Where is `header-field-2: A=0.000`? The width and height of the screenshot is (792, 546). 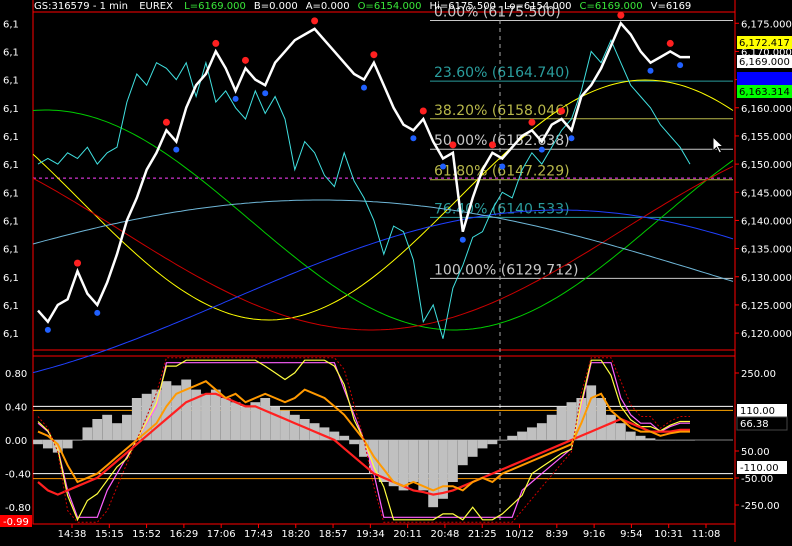 header-field-2: A=0.000 is located at coordinates (327, 6).